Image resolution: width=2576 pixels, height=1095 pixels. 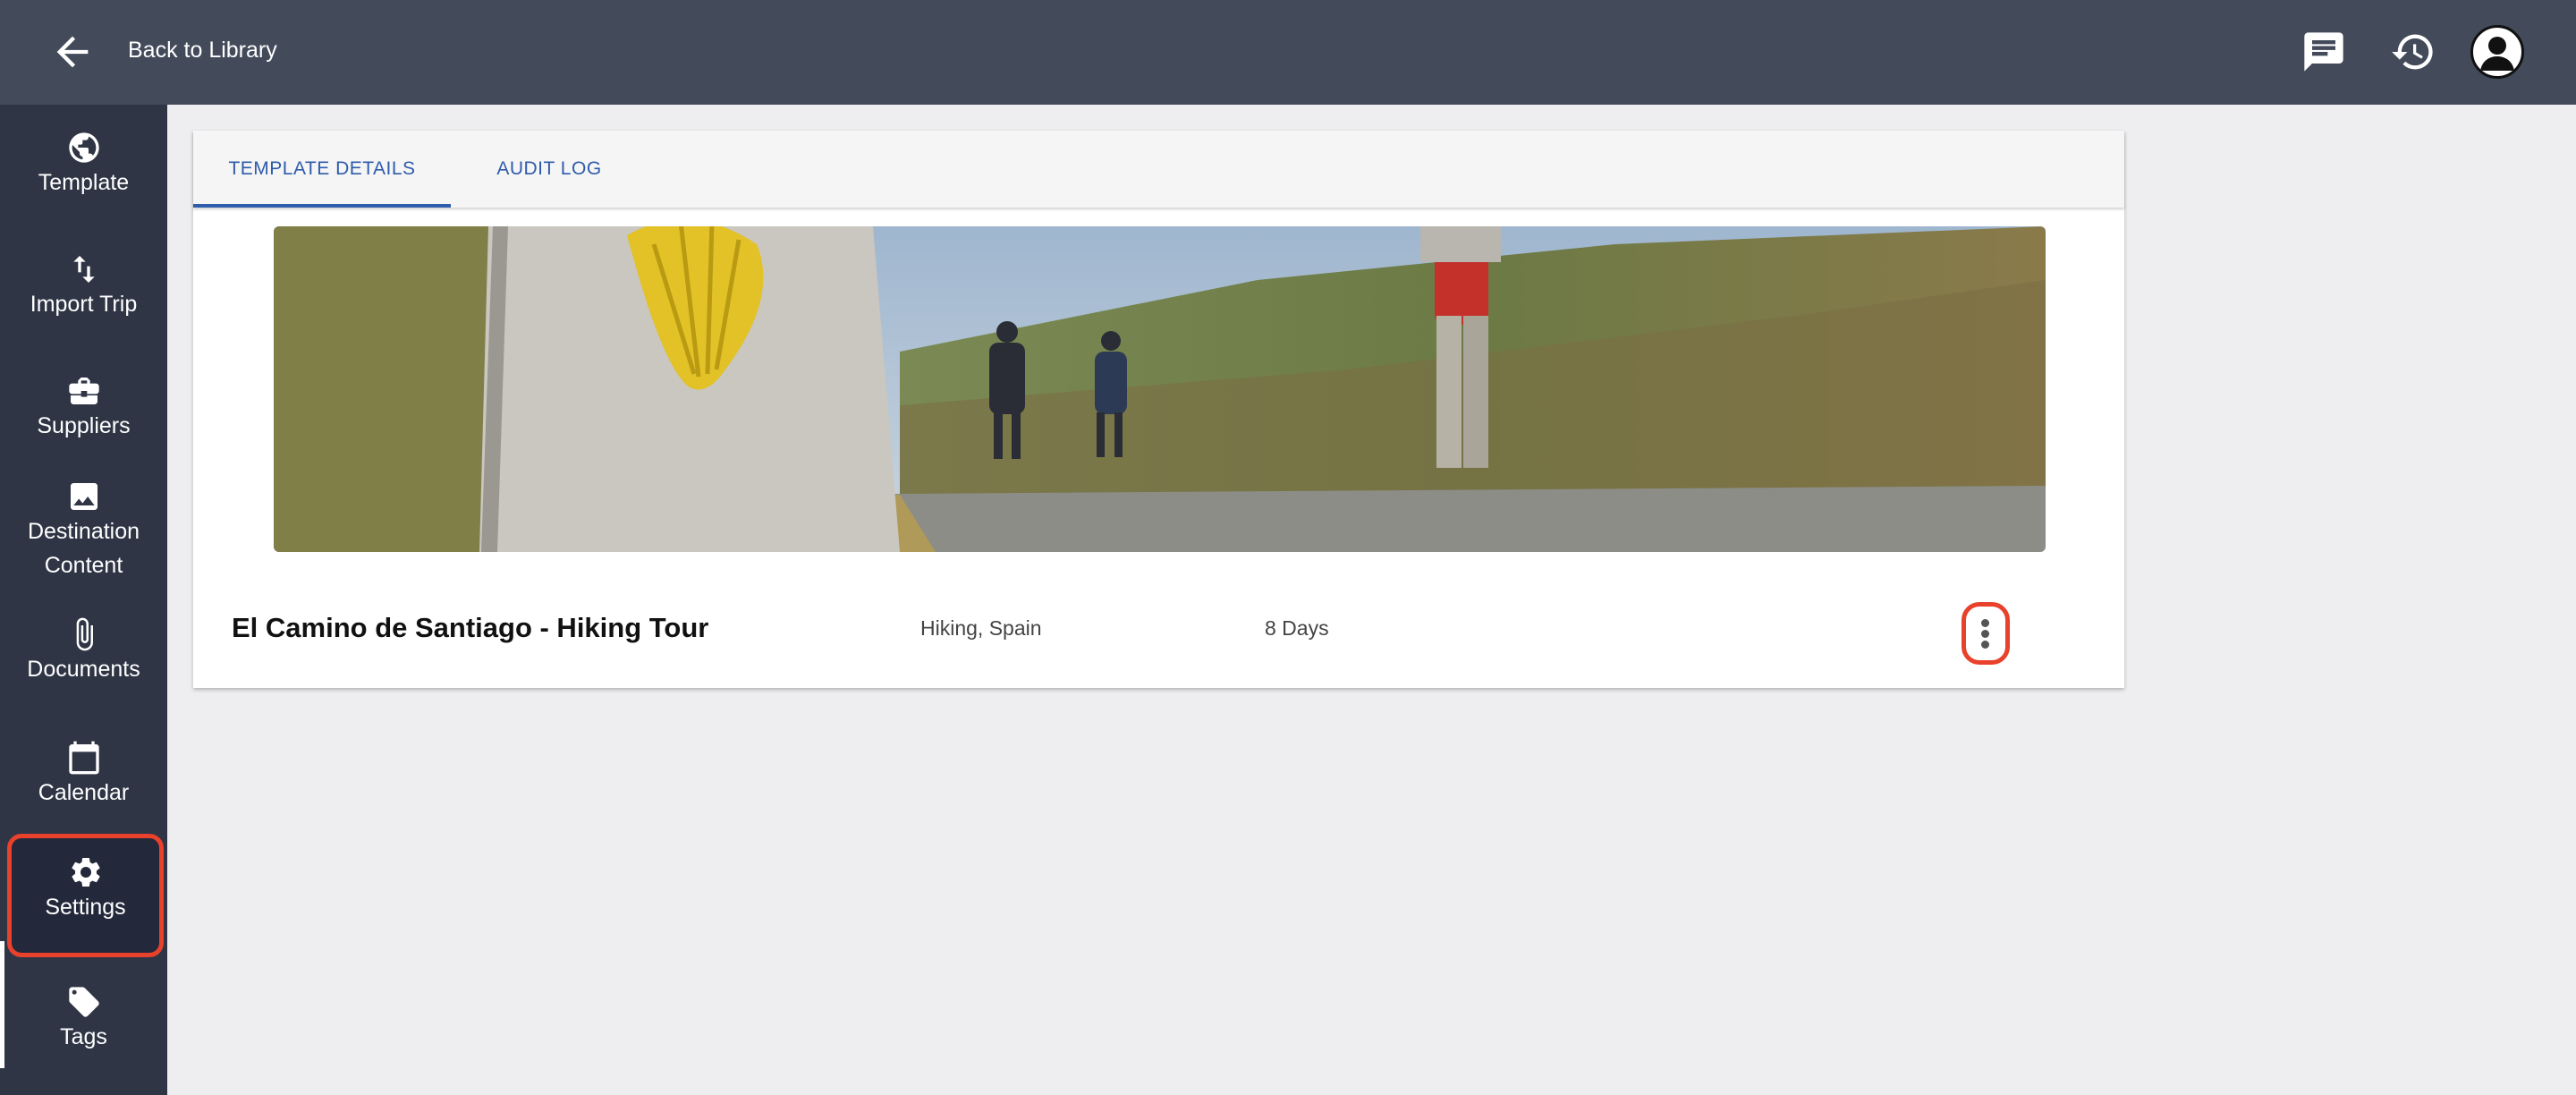 I want to click on back-arrow-icon, so click(x=72, y=52).